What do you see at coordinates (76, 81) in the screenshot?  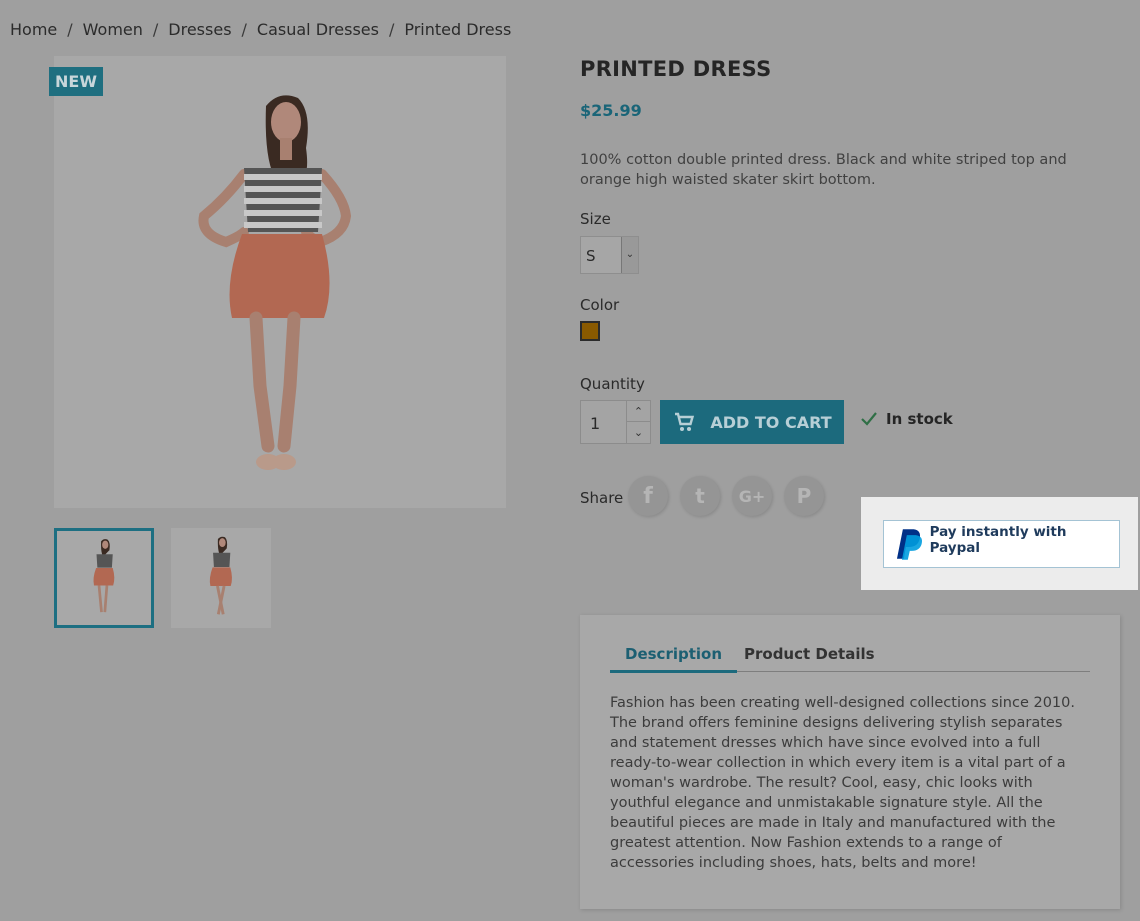 I see `new-badge: NEW` at bounding box center [76, 81].